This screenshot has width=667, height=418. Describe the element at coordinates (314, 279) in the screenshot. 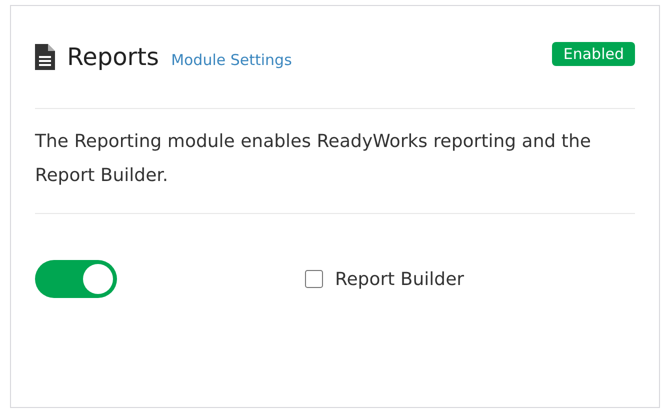

I see `option-checkbox` at that location.